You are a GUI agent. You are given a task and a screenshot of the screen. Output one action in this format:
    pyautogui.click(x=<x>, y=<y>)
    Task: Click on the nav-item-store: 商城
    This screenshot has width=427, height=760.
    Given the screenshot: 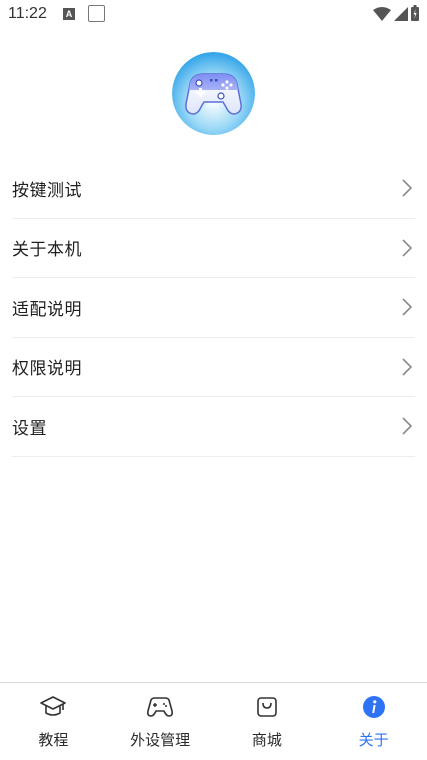 What is the action you would take?
    pyautogui.click(x=267, y=721)
    